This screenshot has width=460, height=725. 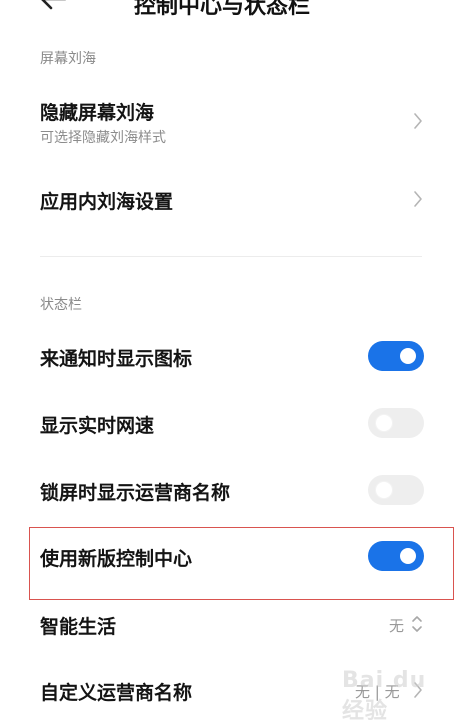 What do you see at coordinates (397, 626) in the screenshot?
I see `smart-life-value: 无` at bounding box center [397, 626].